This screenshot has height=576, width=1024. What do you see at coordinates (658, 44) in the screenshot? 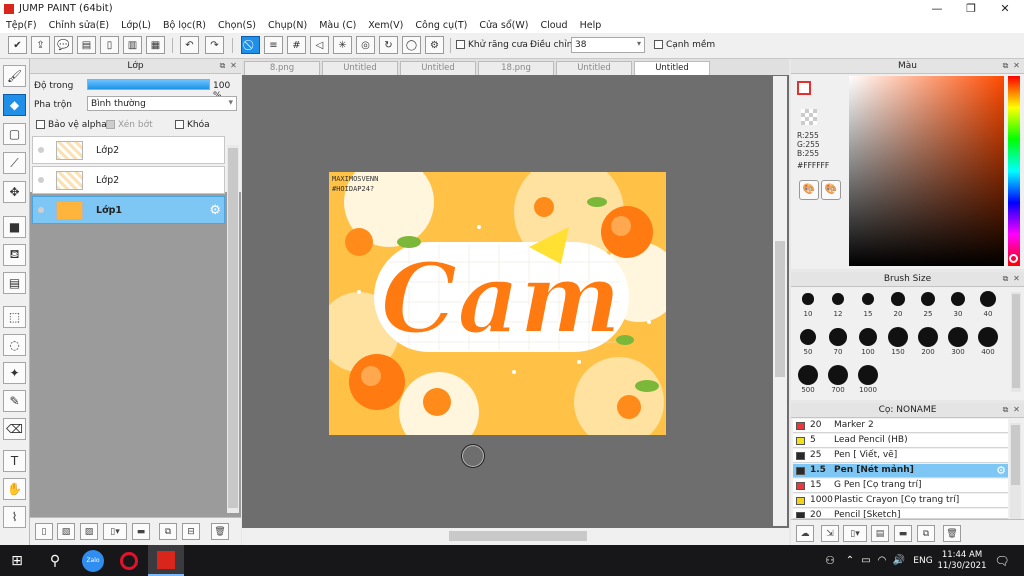
I see `soft-edge-checkbox` at bounding box center [658, 44].